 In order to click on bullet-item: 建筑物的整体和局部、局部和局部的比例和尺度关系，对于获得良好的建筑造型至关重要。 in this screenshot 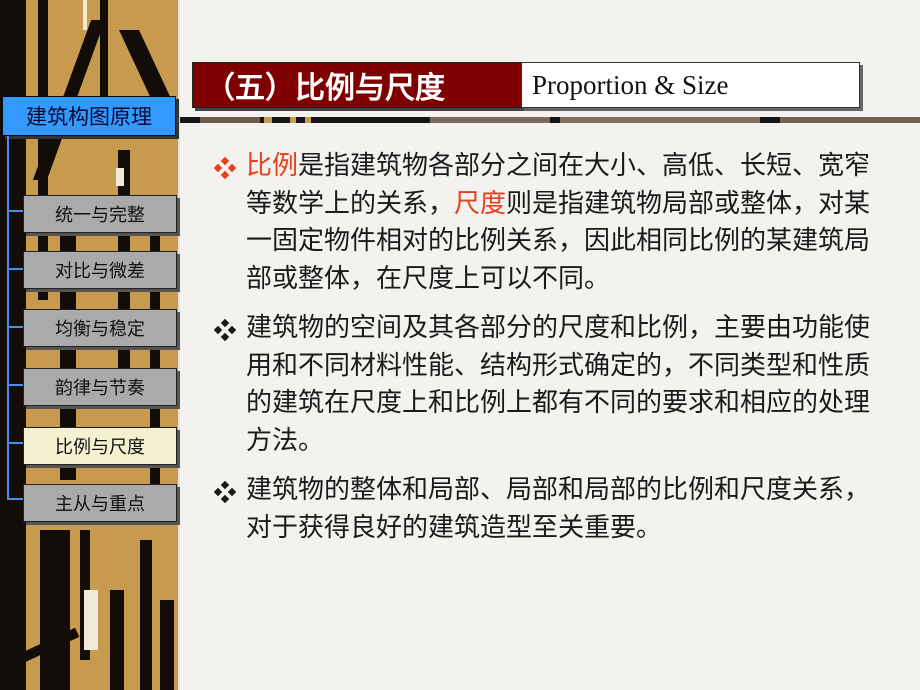, I will do `click(550, 509)`.